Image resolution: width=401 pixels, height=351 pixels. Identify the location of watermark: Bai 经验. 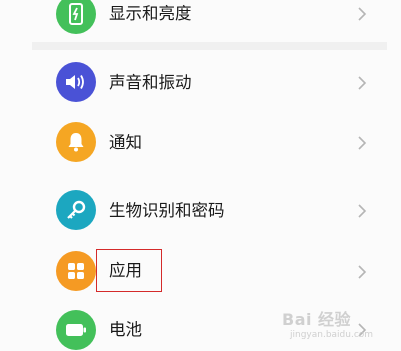
(317, 319).